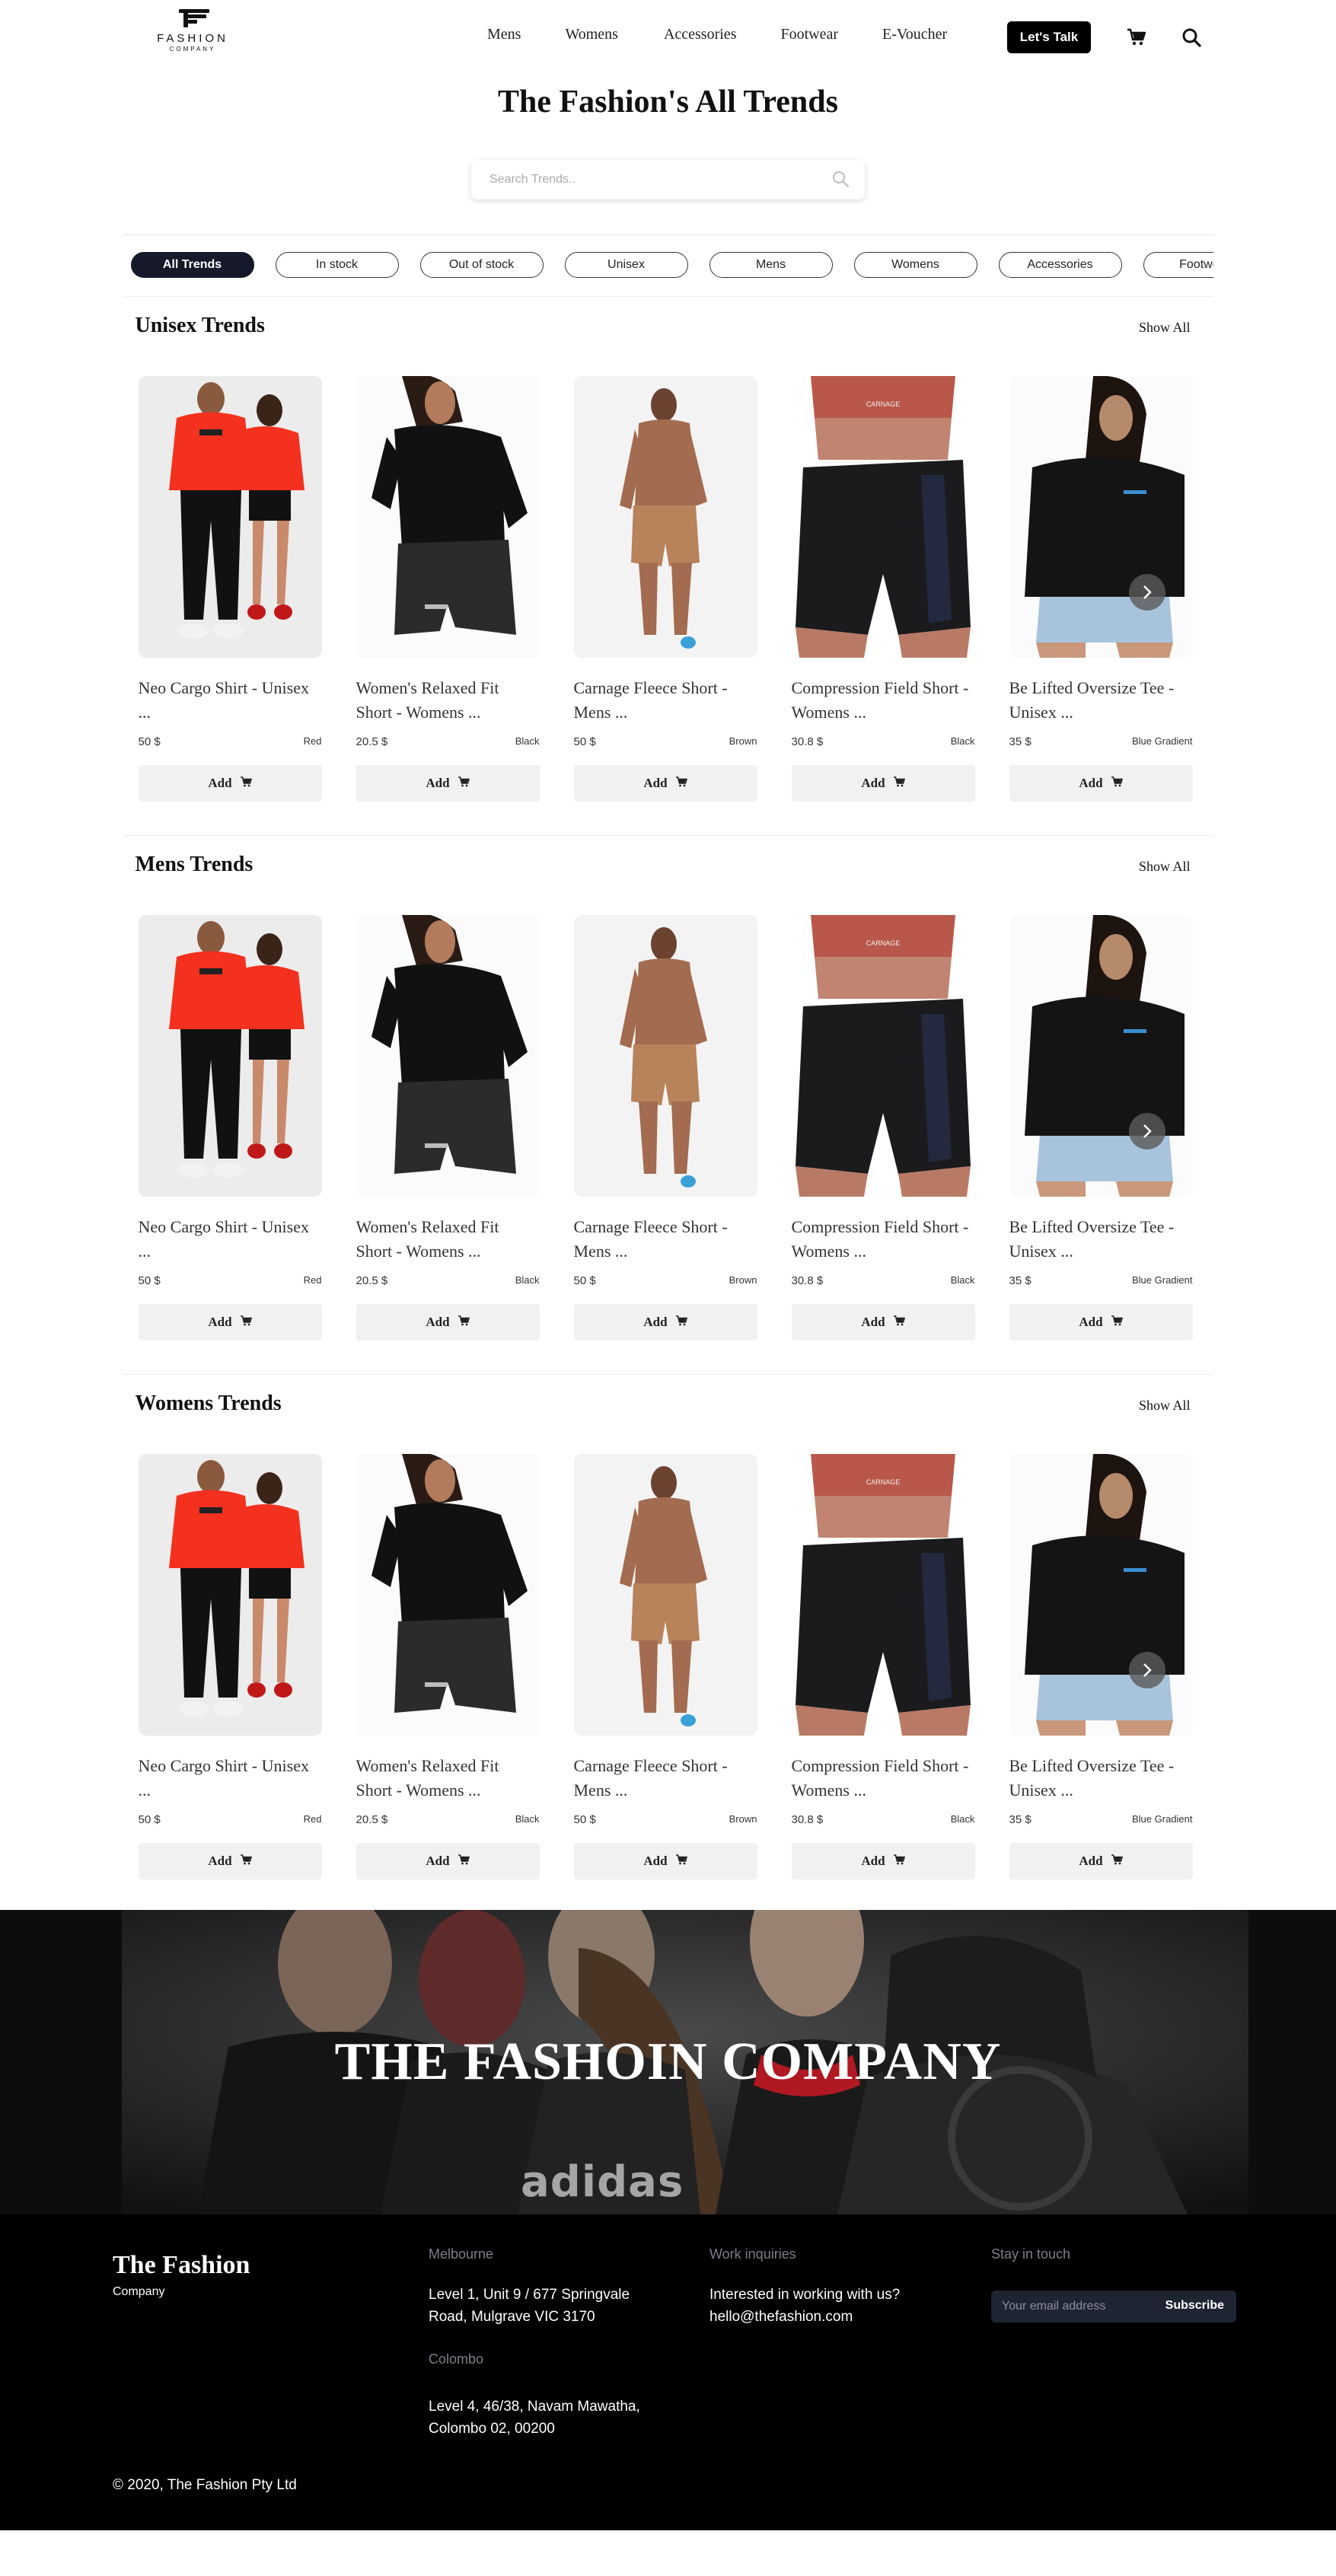 The image size is (1336, 2576). What do you see at coordinates (700, 34) in the screenshot?
I see `nav-link-accessories: Accessories` at bounding box center [700, 34].